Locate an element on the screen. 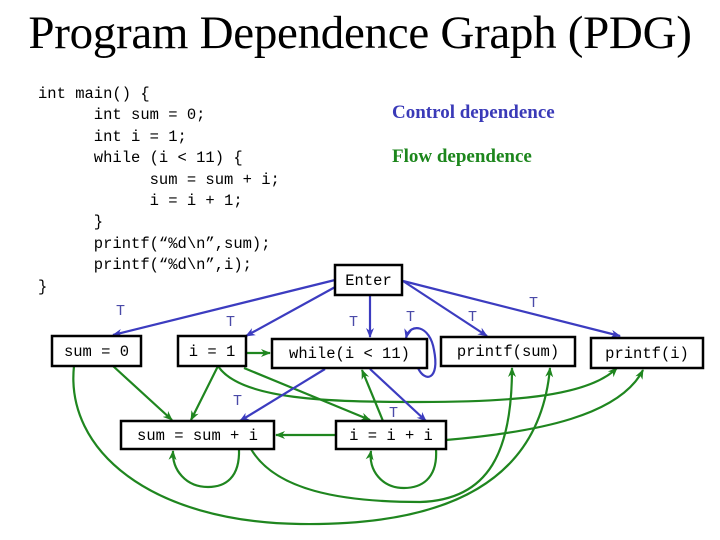  edge-label-while-iupdate: T is located at coordinates (393, 413).